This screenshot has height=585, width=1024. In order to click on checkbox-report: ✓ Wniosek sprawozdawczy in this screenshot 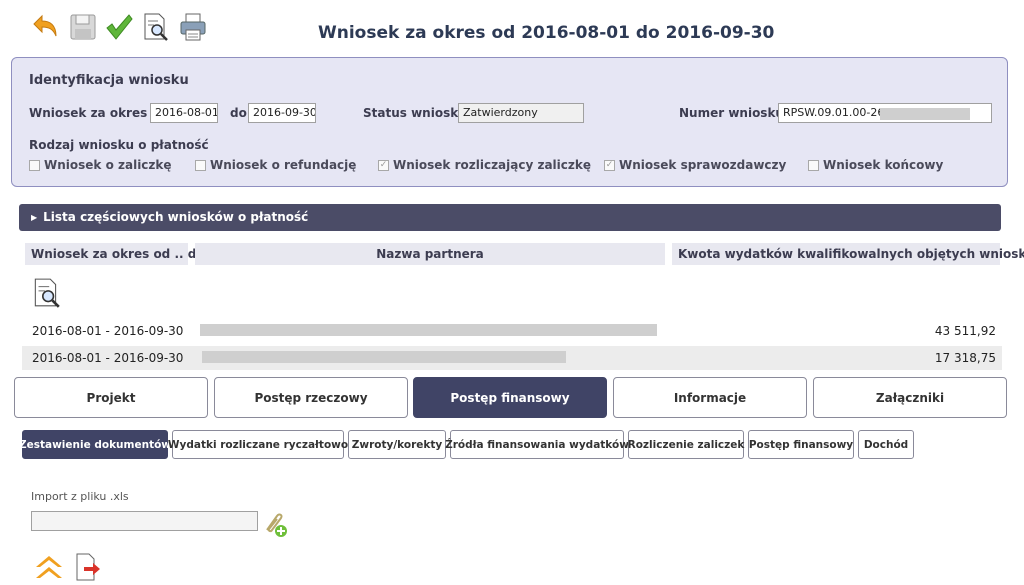, I will do `click(695, 165)`.